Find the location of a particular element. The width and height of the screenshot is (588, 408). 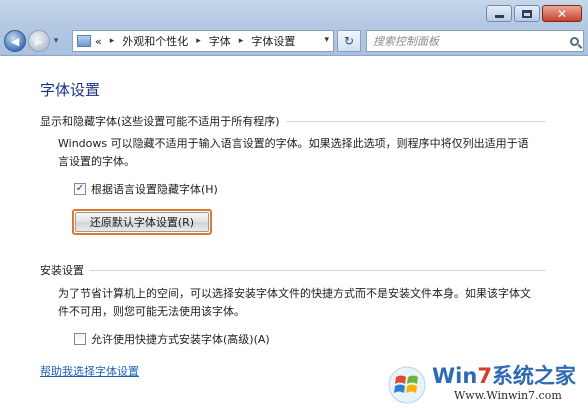

shortcut-install-checkbox-row: 允许使用快捷方式安装字体(高级)(A) is located at coordinates (172, 339).